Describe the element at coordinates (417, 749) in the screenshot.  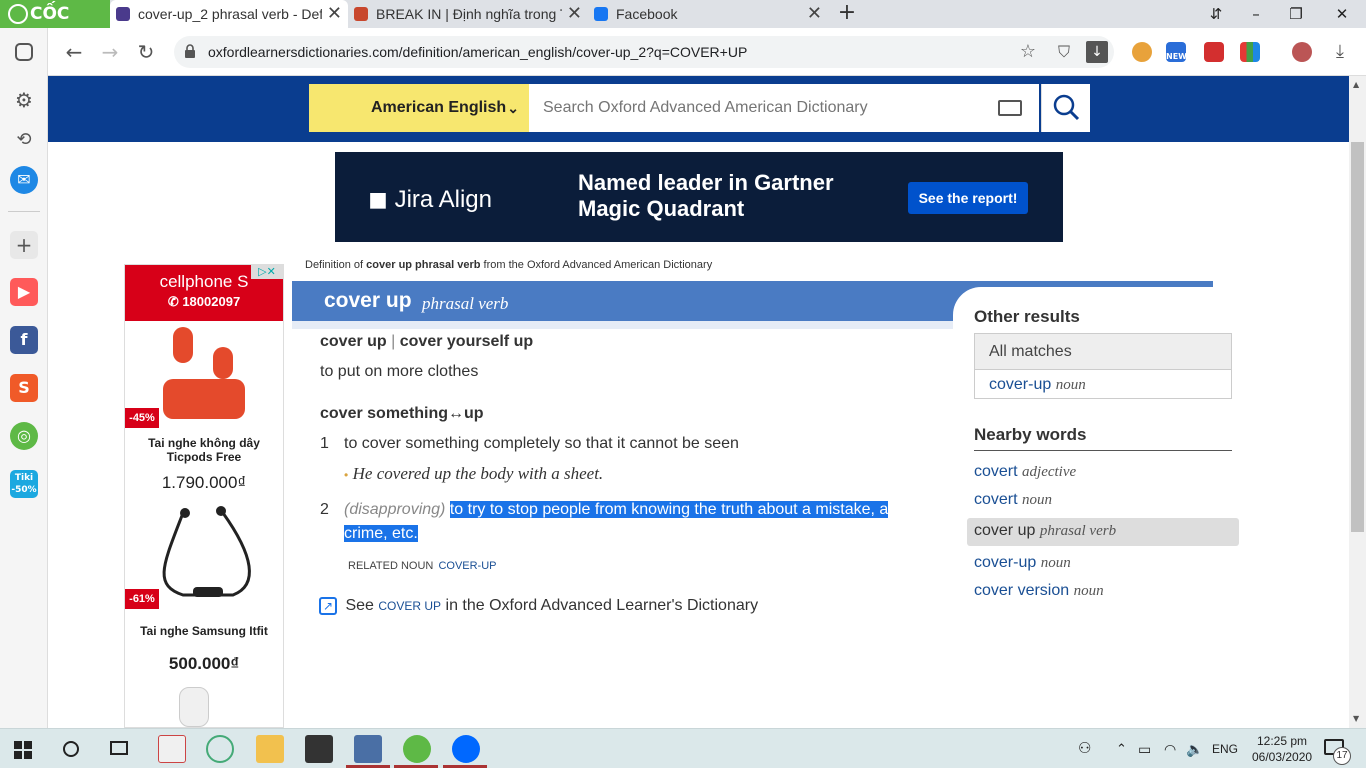
I see `coccoc-taskbar-icon` at that location.